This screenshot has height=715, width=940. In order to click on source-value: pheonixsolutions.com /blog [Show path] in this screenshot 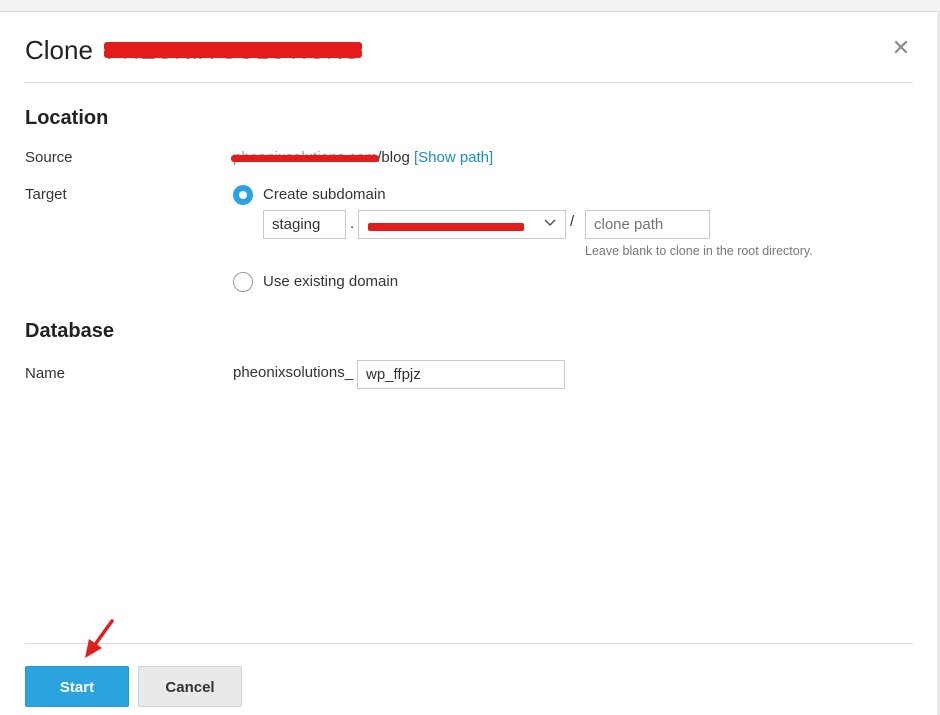, I will do `click(362, 157)`.